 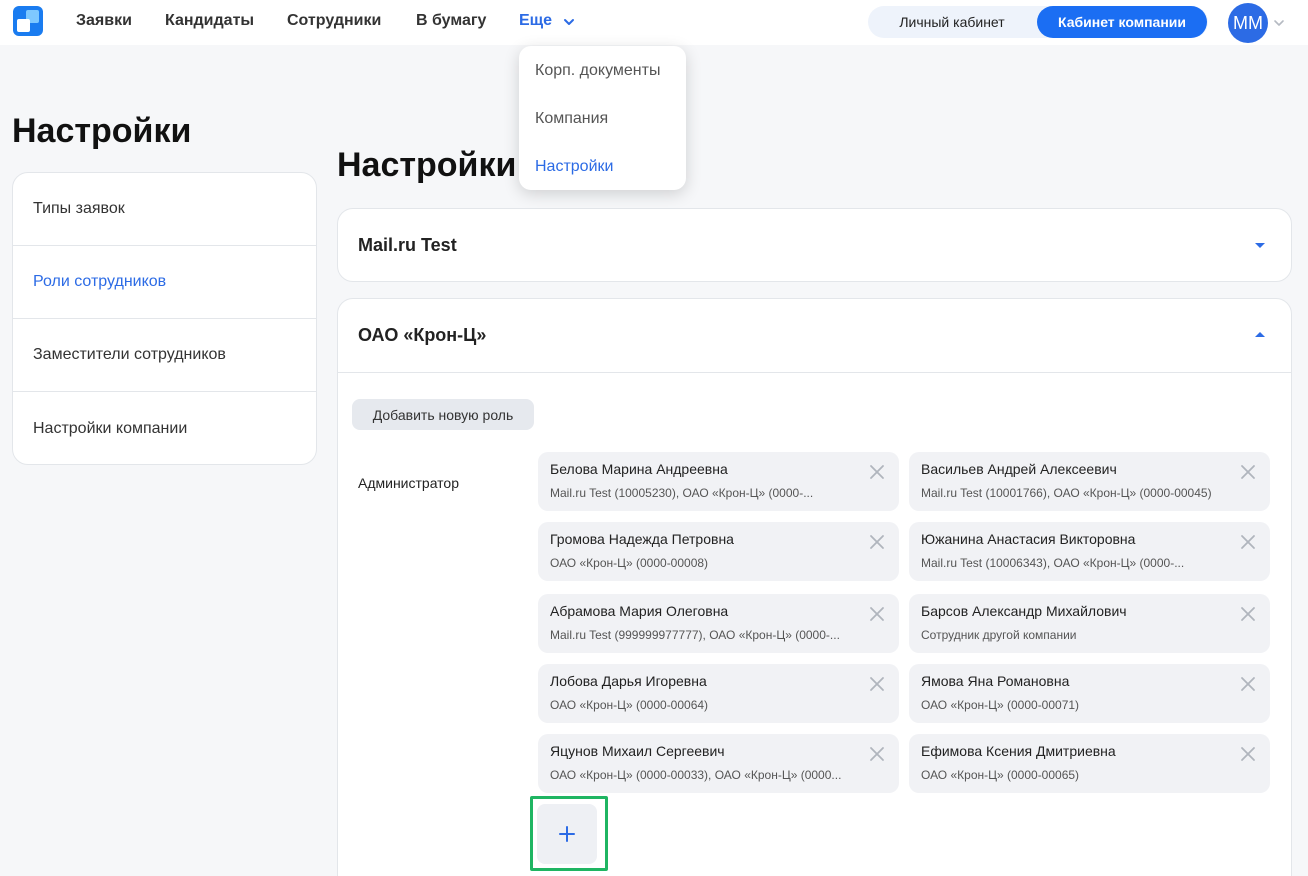 What do you see at coordinates (995, 681) in the screenshot?
I see `member-name: Ямова Яна Романовна` at bounding box center [995, 681].